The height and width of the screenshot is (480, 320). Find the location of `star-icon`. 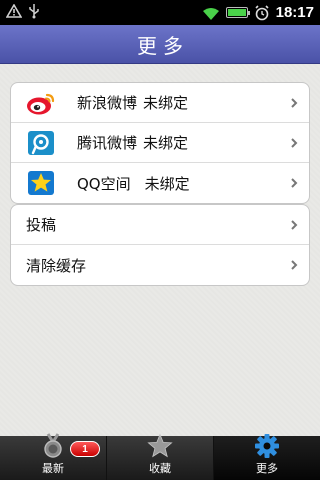

star-icon is located at coordinates (160, 446).